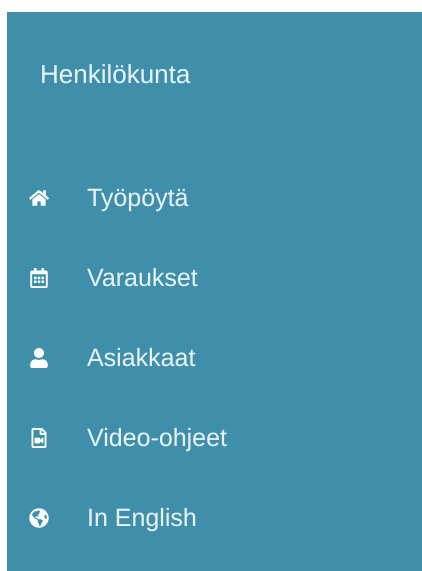 Image resolution: width=422 pixels, height=571 pixels. Describe the element at coordinates (214, 278) in the screenshot. I see `menu-item: Varaukset` at that location.